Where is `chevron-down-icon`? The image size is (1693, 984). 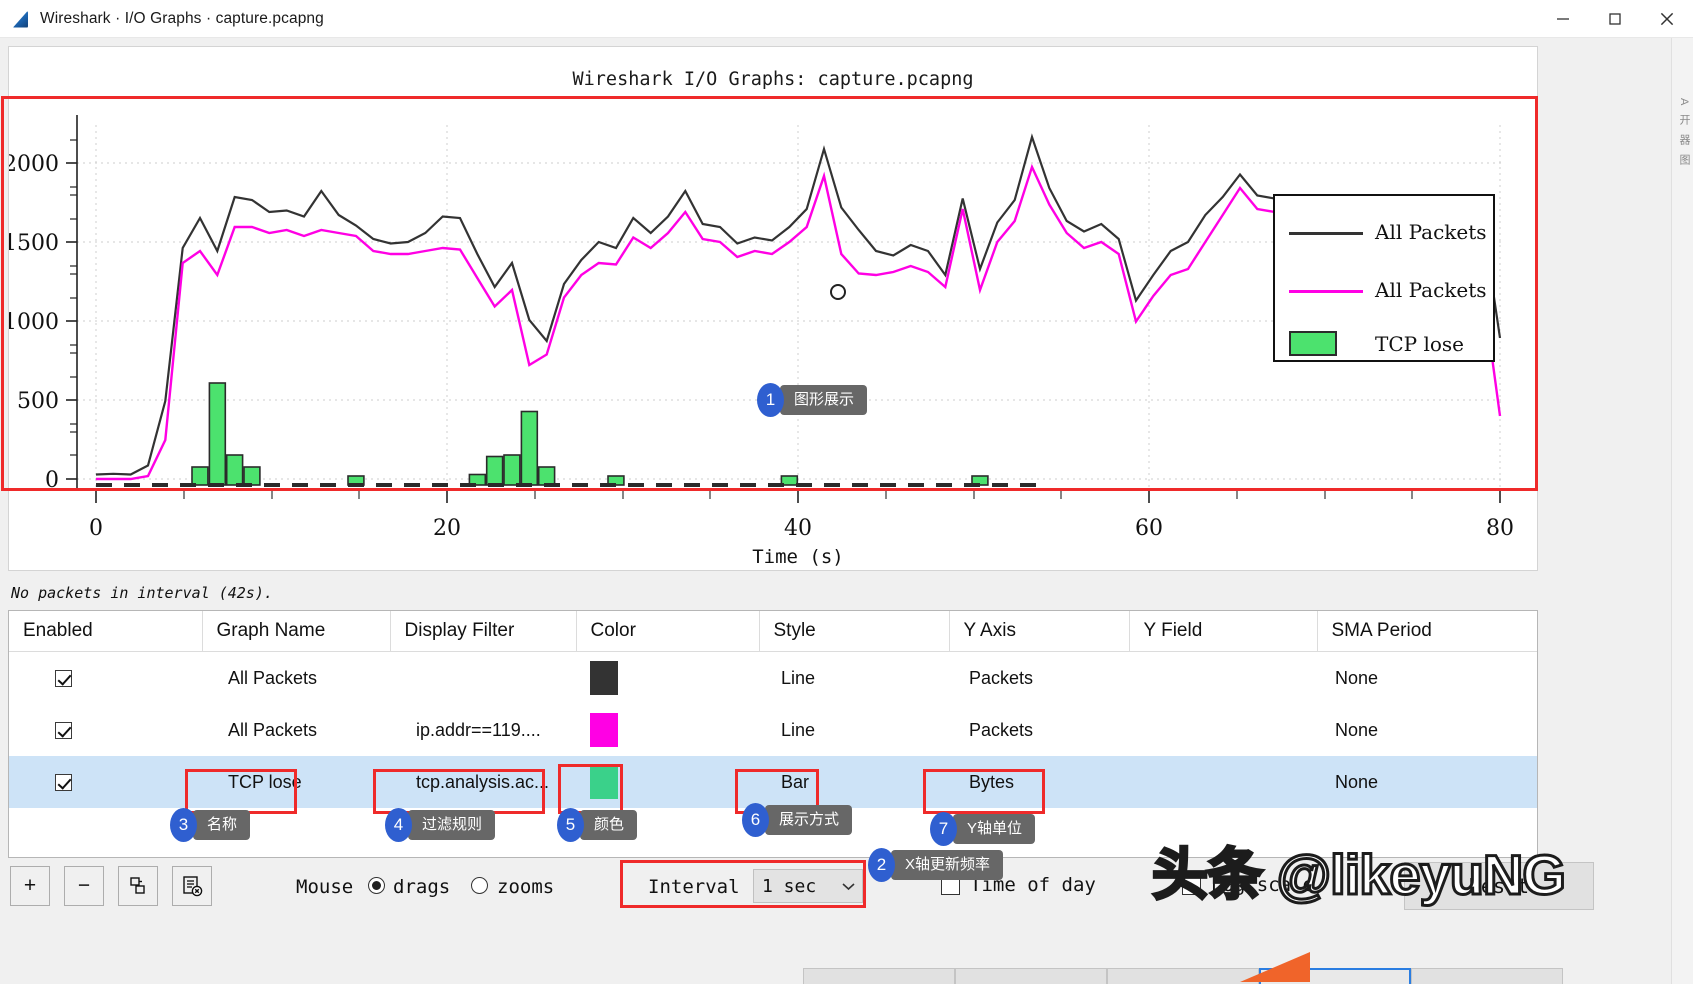
chevron-down-icon is located at coordinates (848, 886).